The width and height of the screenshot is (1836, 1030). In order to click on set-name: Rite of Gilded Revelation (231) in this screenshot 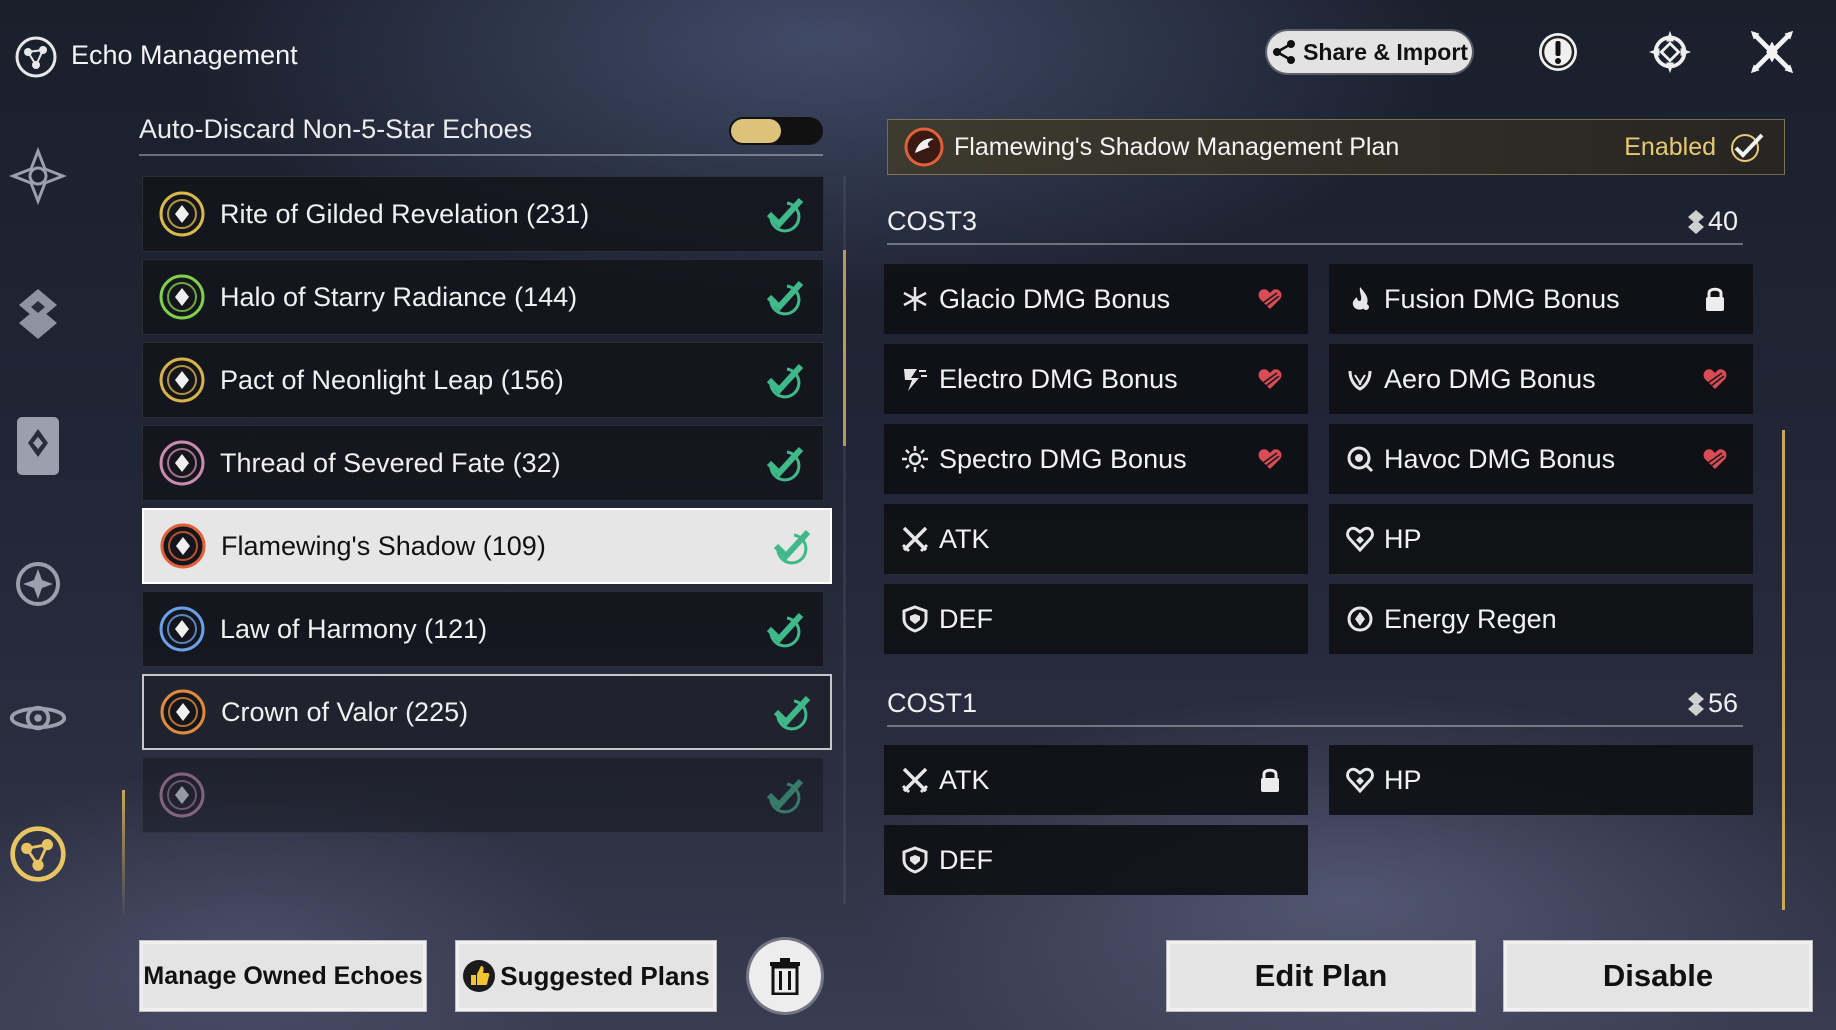, I will do `click(405, 213)`.